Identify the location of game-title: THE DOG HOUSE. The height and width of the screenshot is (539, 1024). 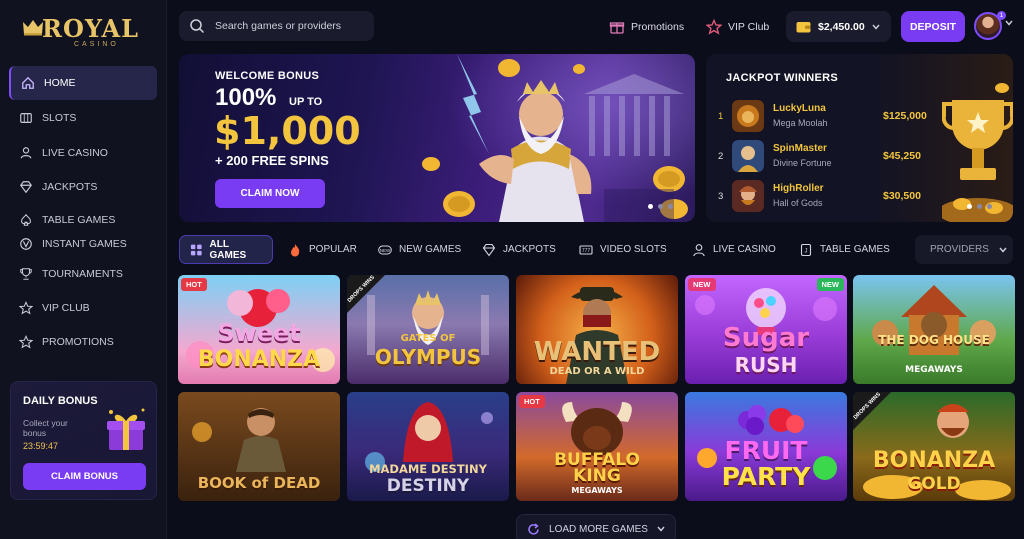
(934, 340).